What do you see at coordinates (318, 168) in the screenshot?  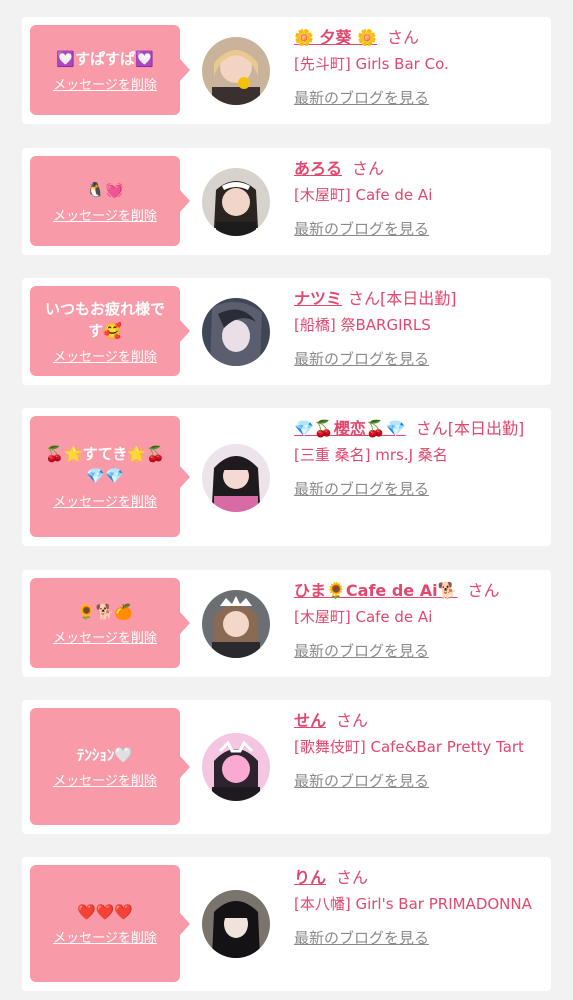 I see `user-name-link: あろる` at bounding box center [318, 168].